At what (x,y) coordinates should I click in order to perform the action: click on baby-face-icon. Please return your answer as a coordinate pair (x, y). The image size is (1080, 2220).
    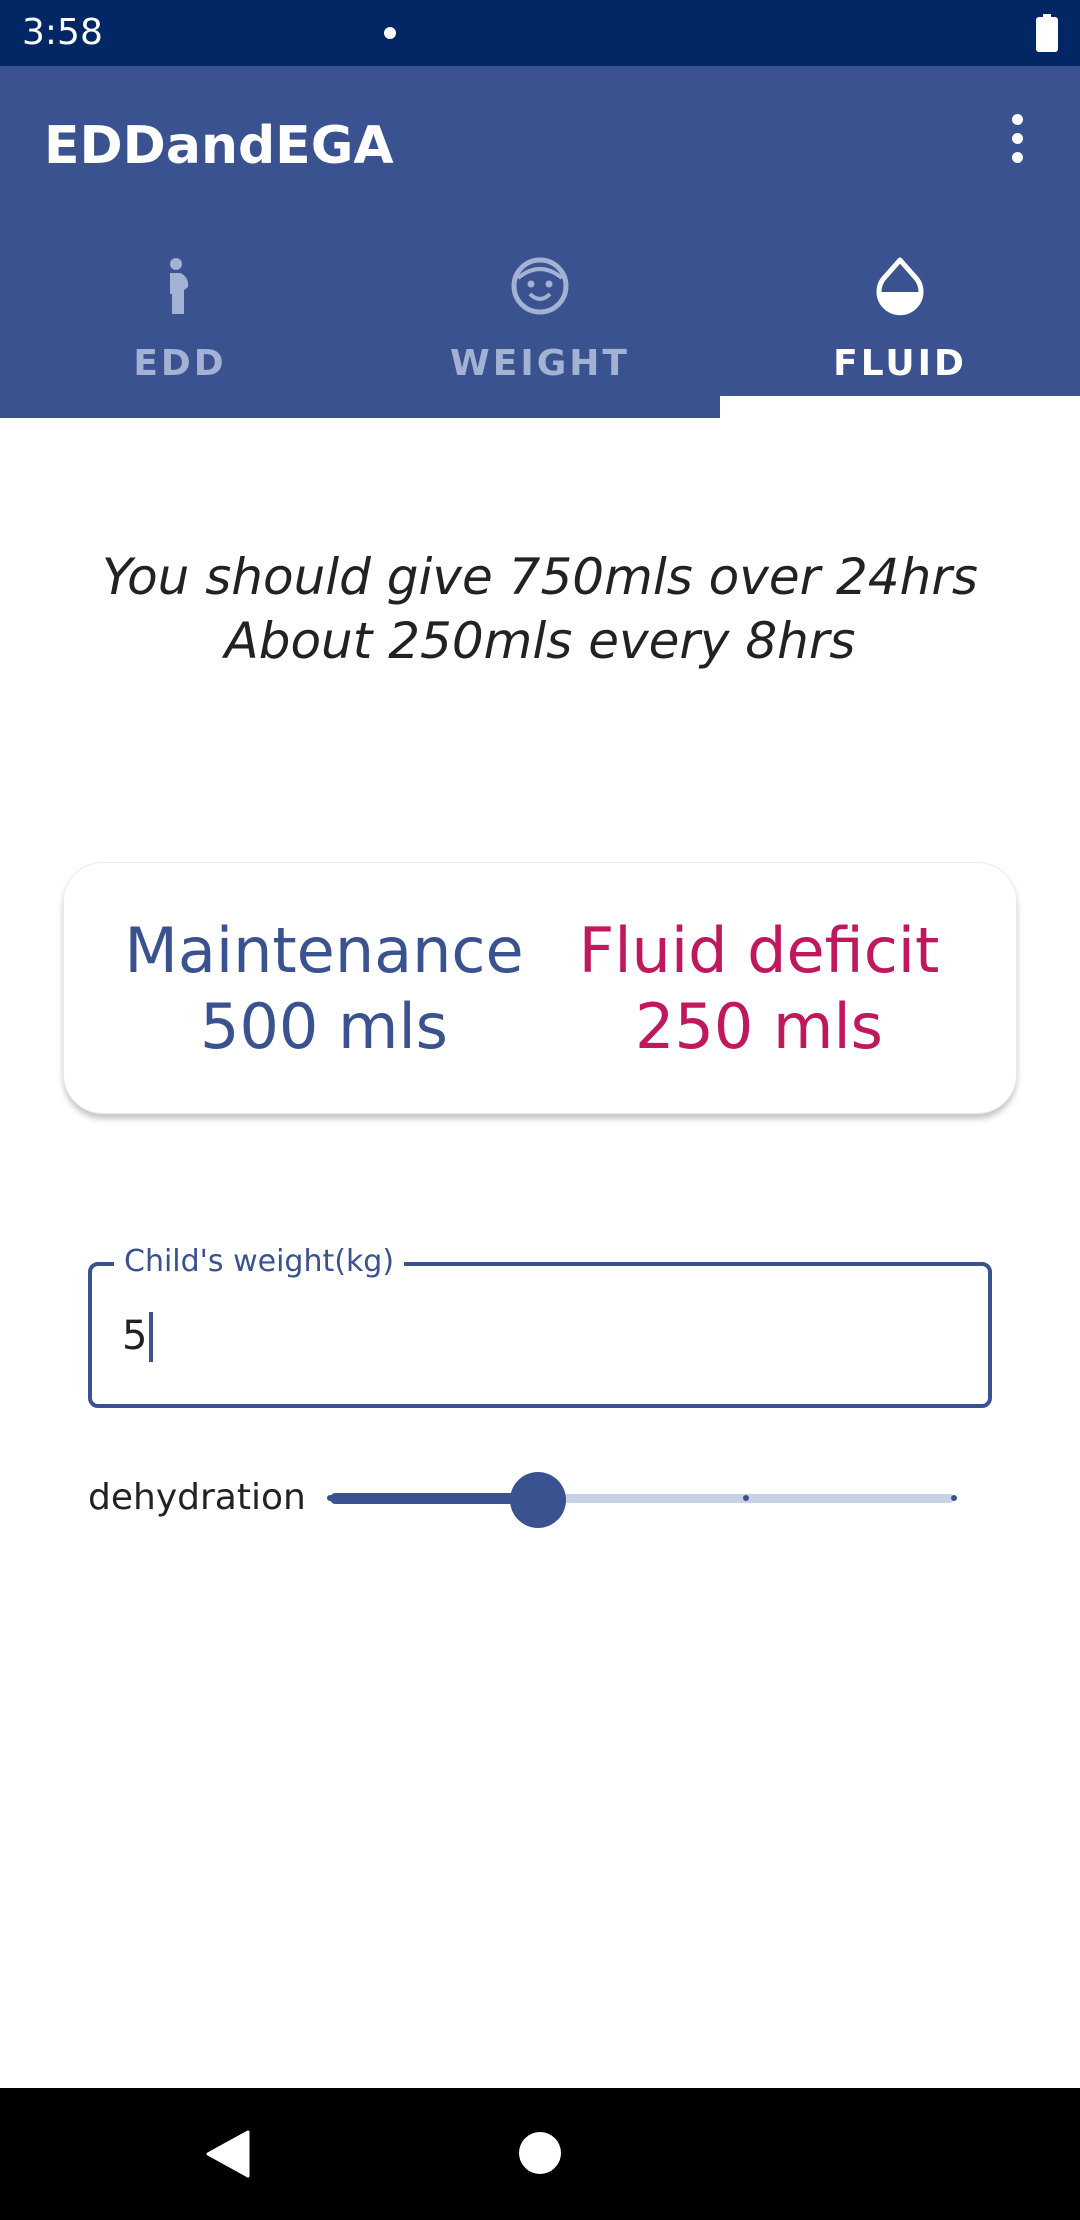
    Looking at the image, I should click on (540, 286).